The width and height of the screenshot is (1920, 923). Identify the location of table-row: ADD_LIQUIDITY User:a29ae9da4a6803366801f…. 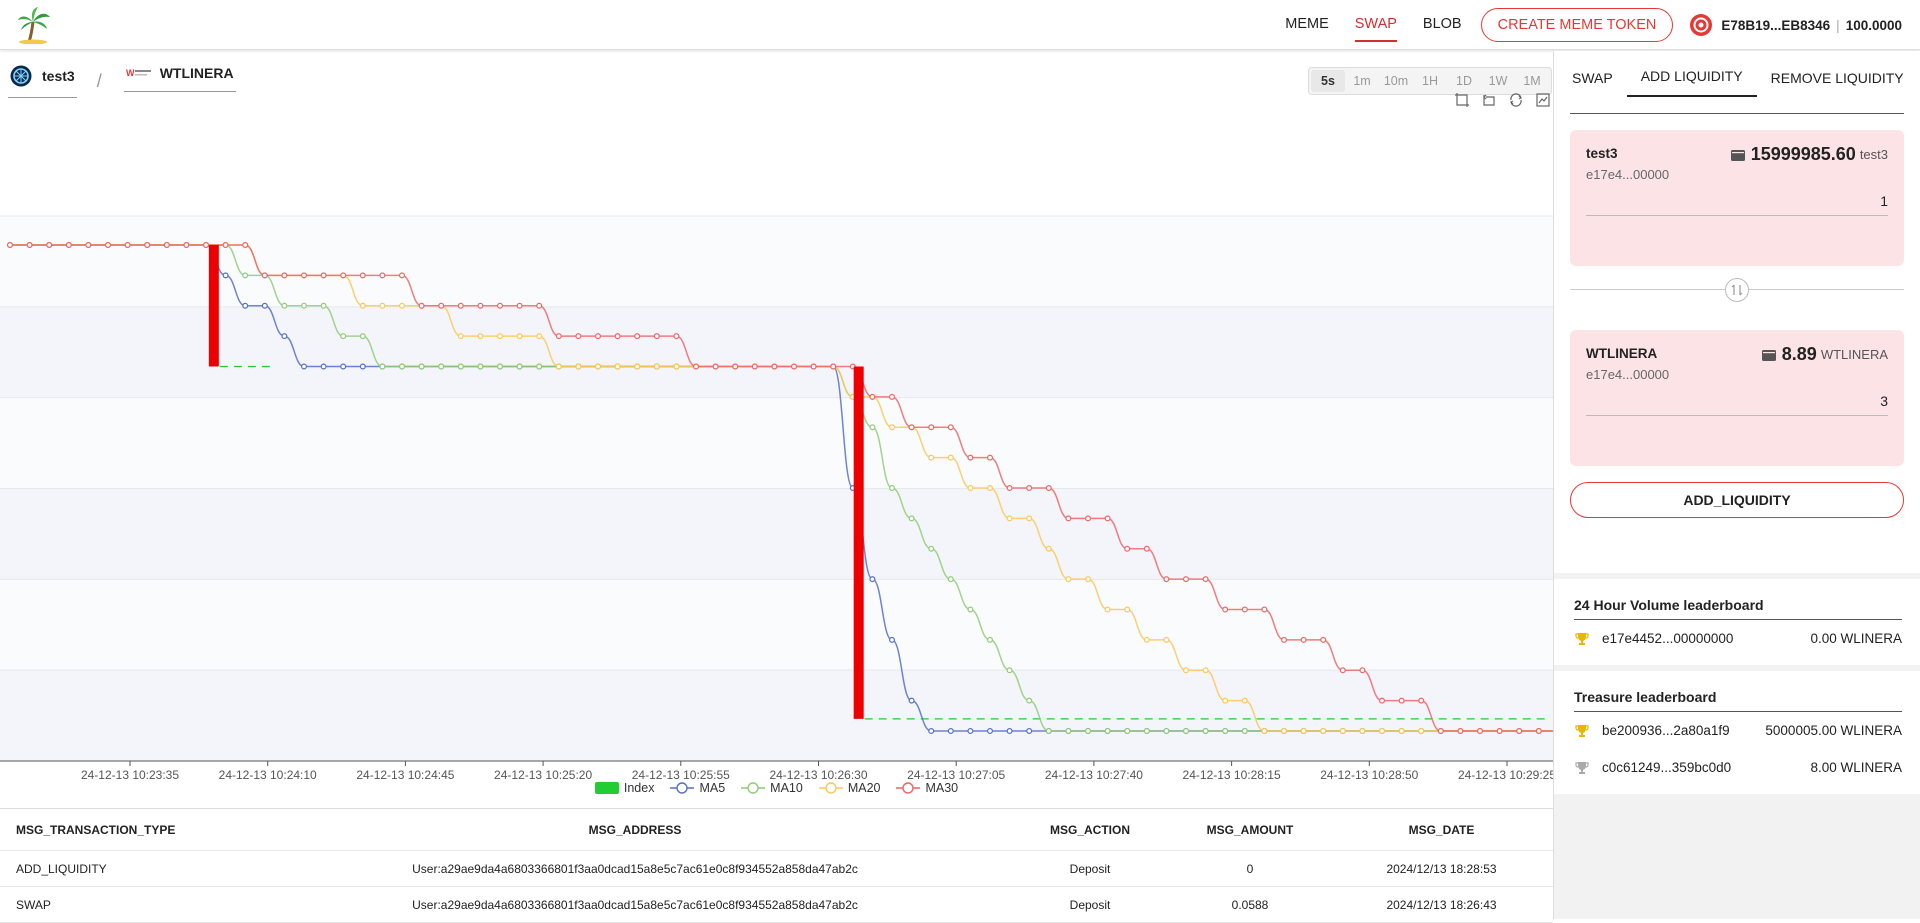
(776, 869).